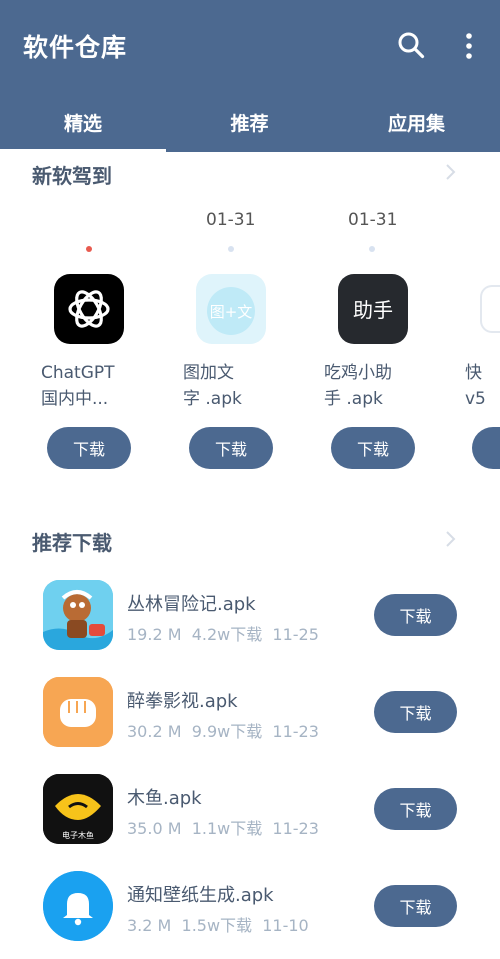 The width and height of the screenshot is (500, 959). What do you see at coordinates (83, 150) in the screenshot?
I see `active-tab-indicator` at bounding box center [83, 150].